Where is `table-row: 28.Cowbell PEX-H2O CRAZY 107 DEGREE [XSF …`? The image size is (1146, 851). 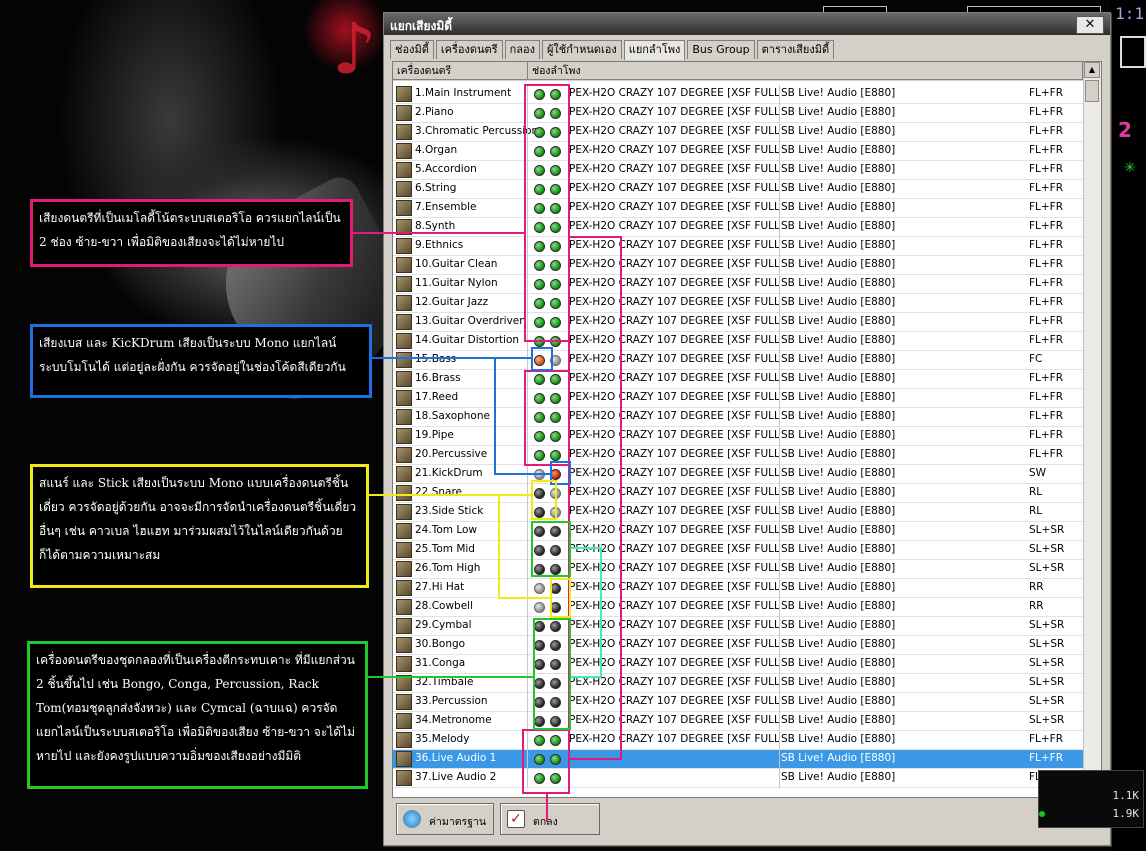 table-row: 28.Cowbell PEX-H2O CRAZY 107 DEGREE [XSF … is located at coordinates (738, 607).